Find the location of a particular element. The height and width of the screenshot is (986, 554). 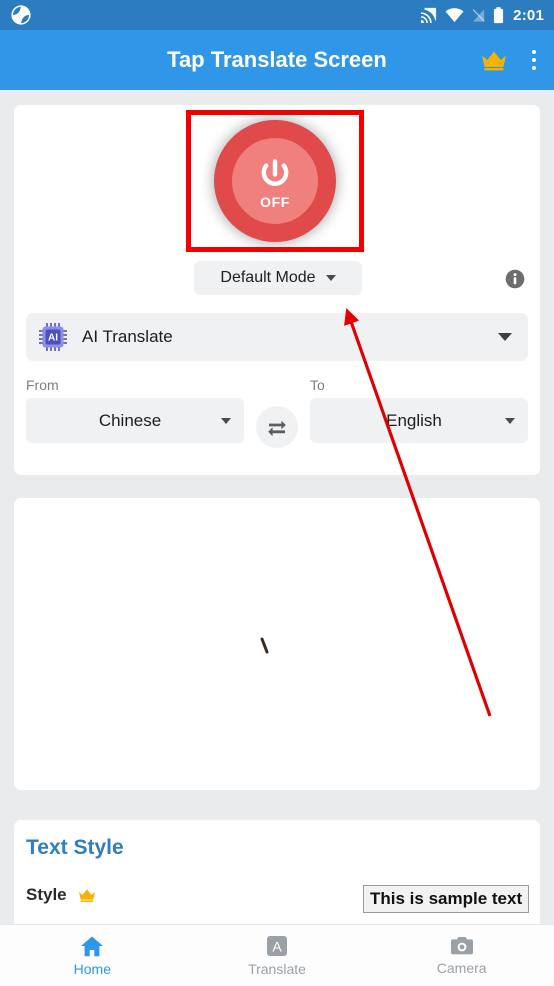

power-button-highlight: OFF is located at coordinates (275, 181).